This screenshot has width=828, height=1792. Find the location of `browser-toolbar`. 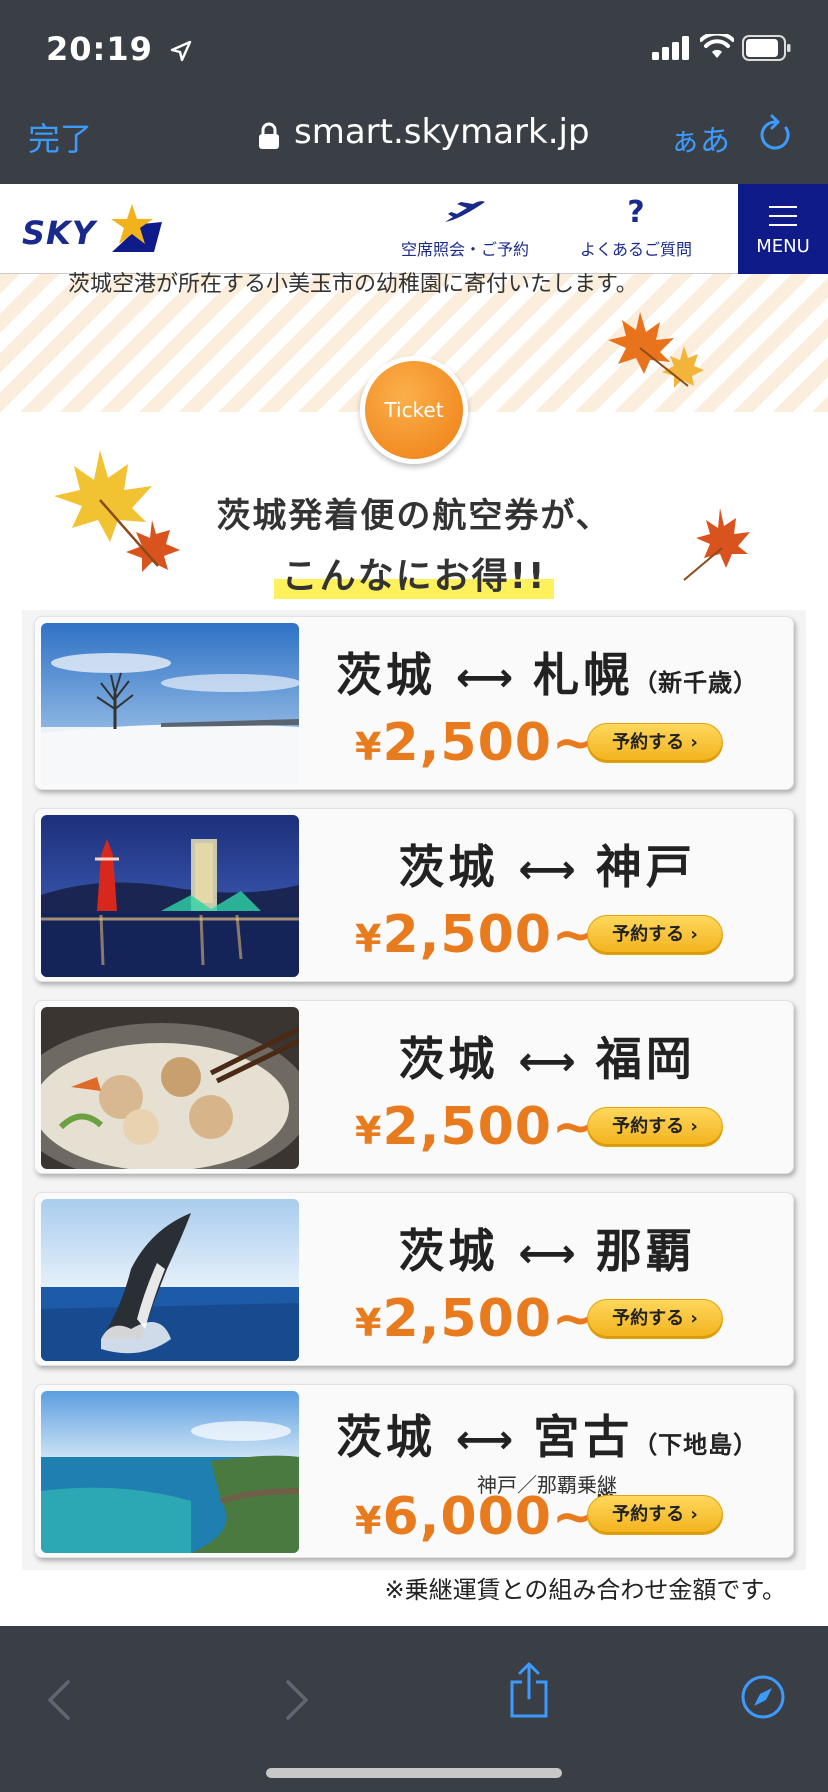

browser-toolbar is located at coordinates (414, 1709).